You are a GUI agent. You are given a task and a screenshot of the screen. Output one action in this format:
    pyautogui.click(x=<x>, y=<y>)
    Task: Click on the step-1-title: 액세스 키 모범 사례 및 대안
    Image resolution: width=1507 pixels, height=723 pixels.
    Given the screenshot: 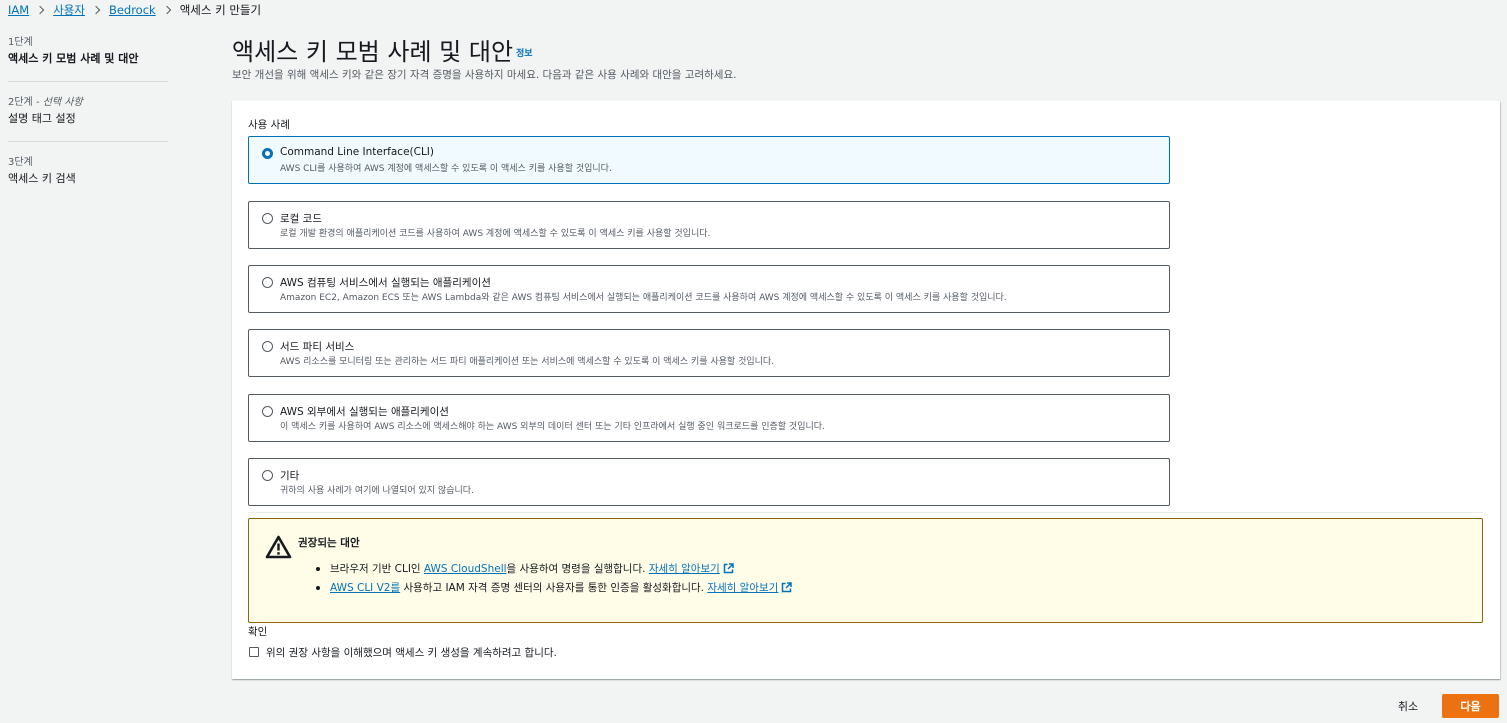 What is the action you would take?
    pyautogui.click(x=73, y=58)
    